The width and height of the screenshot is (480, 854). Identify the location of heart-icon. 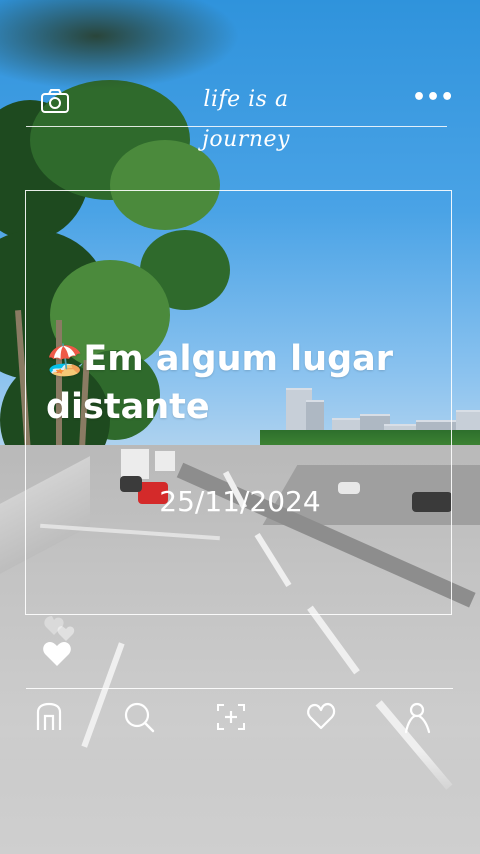
(57, 654).